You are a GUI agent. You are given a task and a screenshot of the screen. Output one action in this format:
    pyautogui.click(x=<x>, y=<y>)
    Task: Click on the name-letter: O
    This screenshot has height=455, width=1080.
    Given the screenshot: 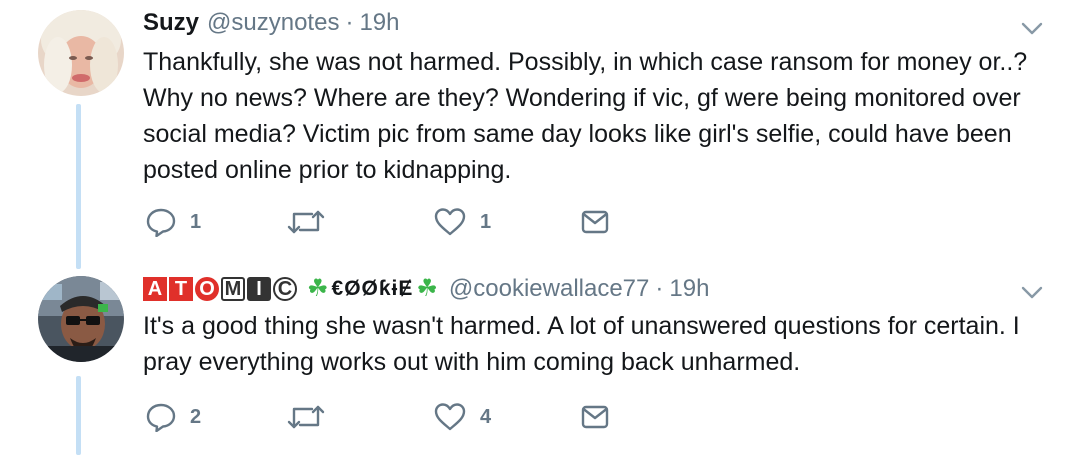 What is the action you would take?
    pyautogui.click(x=207, y=289)
    